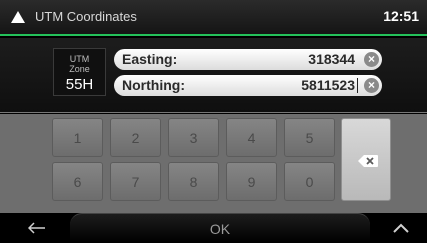 The image size is (427, 243). Describe the element at coordinates (77, 181) in the screenshot. I see `key-6: 6` at that location.